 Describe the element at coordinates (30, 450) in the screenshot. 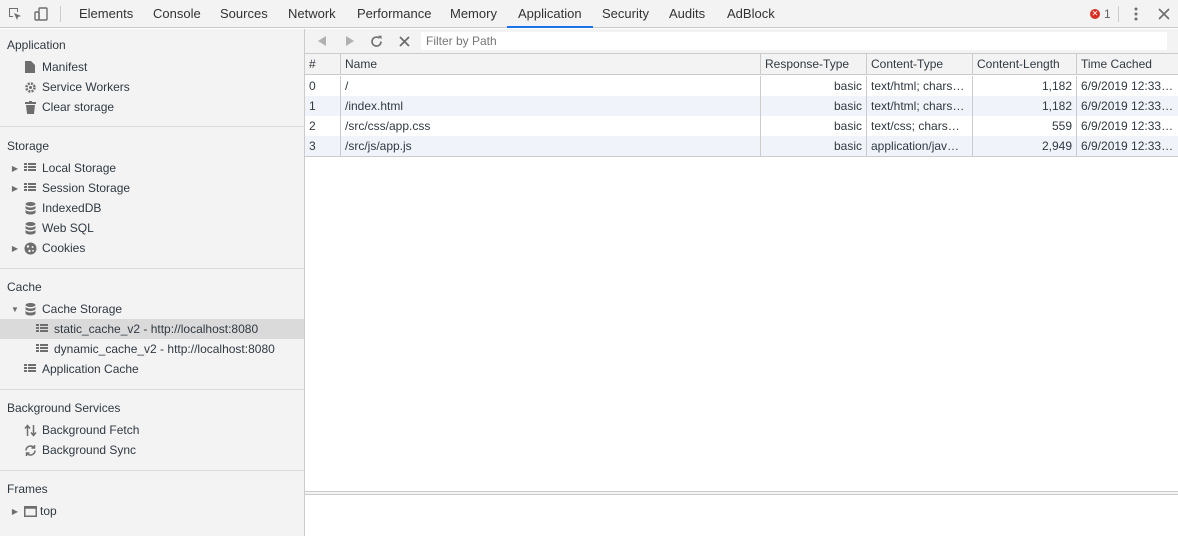

I see `sync-icon` at that location.